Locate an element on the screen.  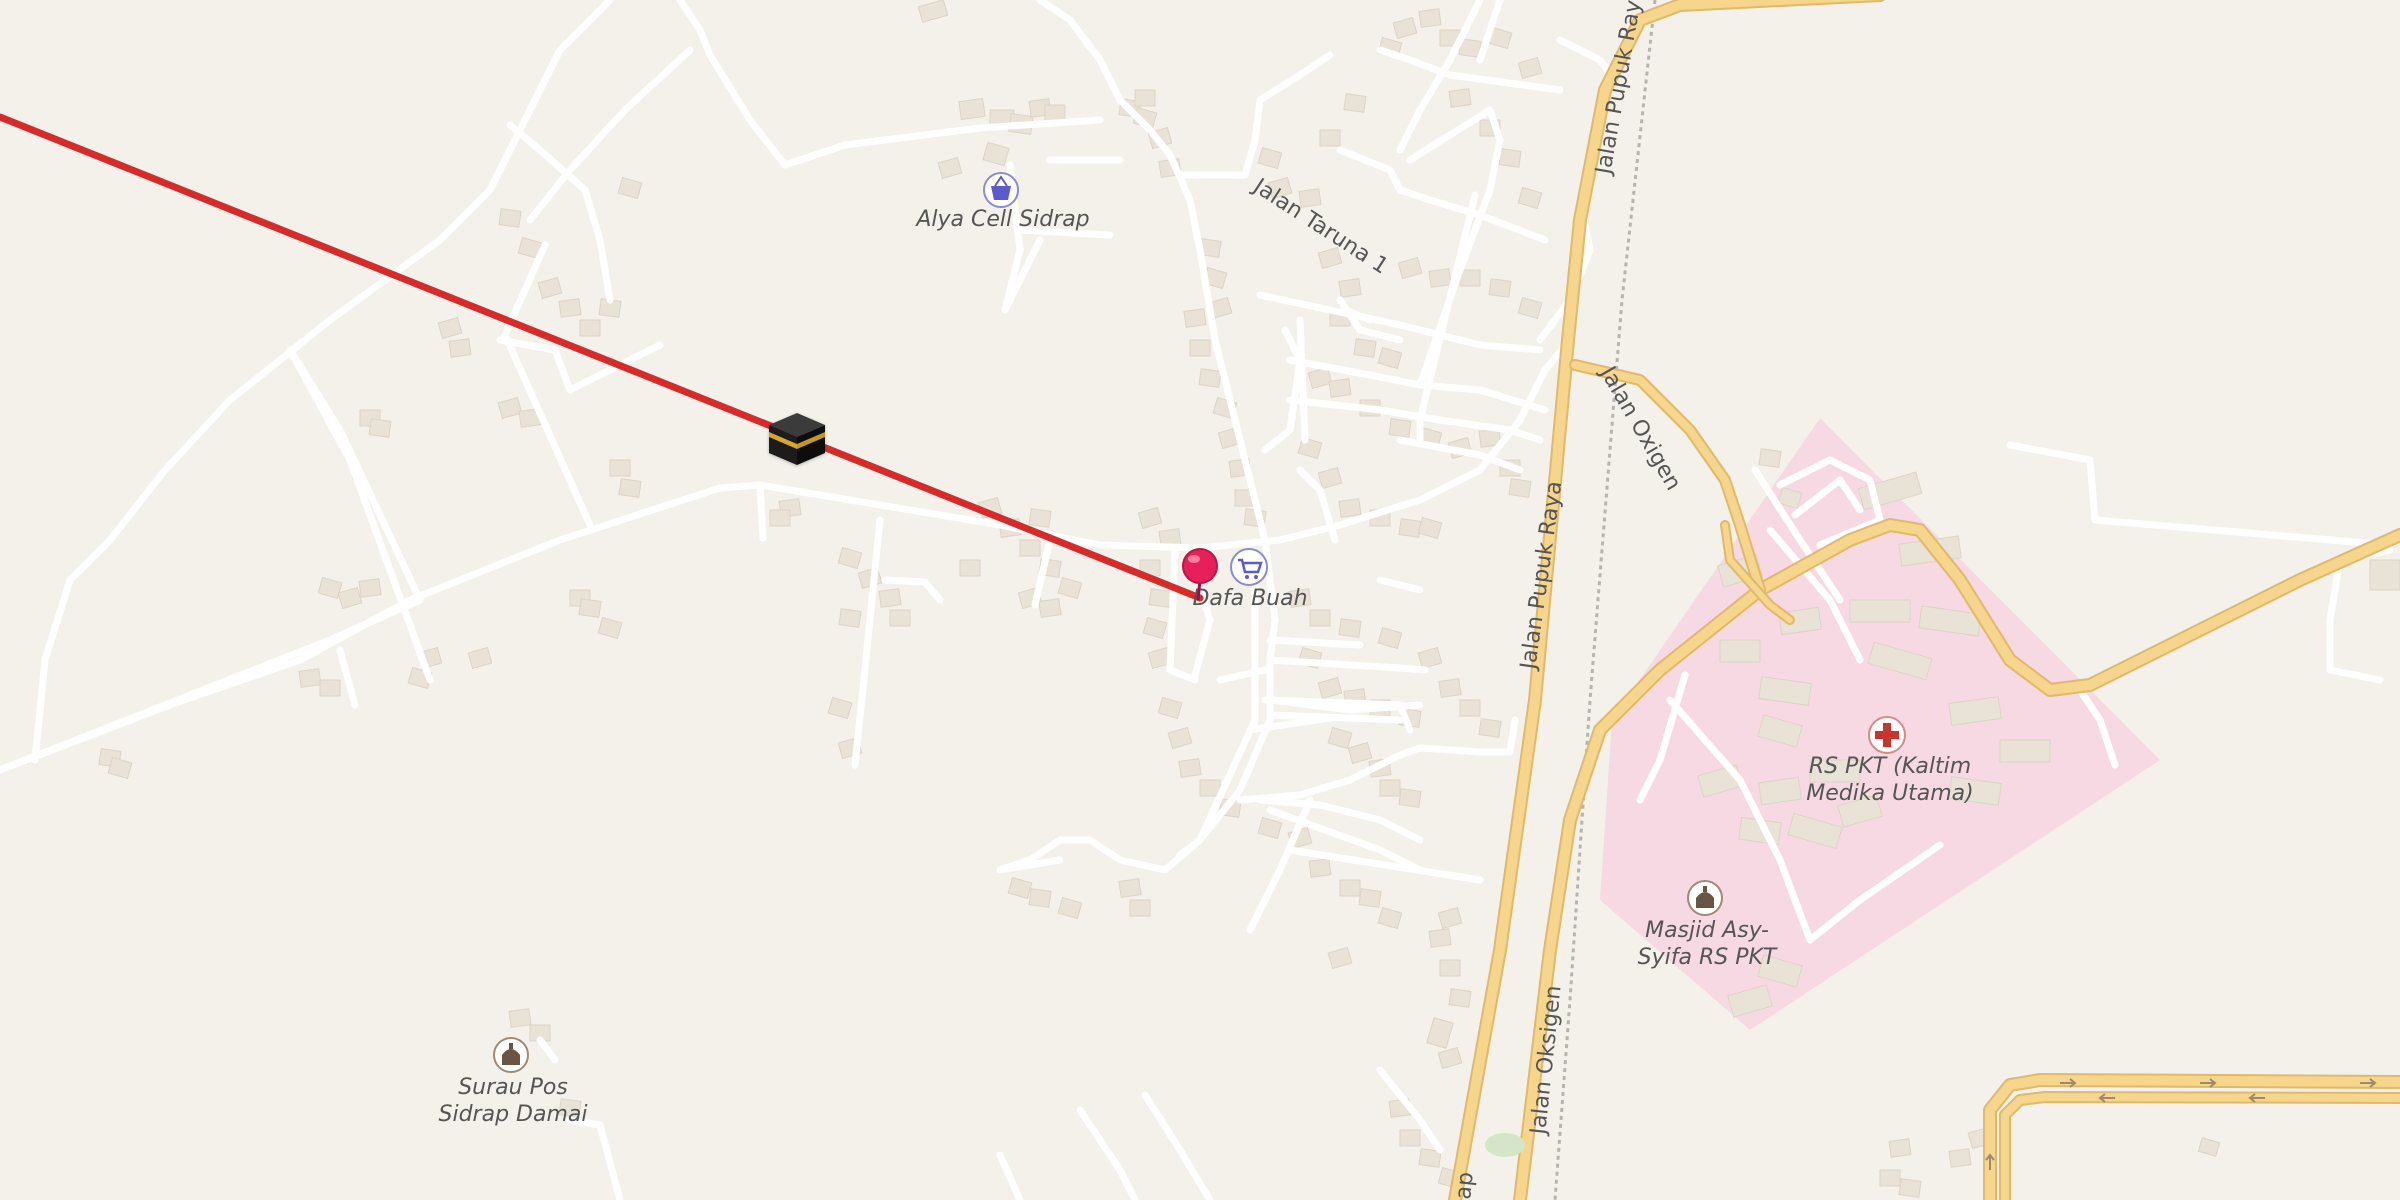
street-label-partial: ap is located at coordinates (1465, 1185).